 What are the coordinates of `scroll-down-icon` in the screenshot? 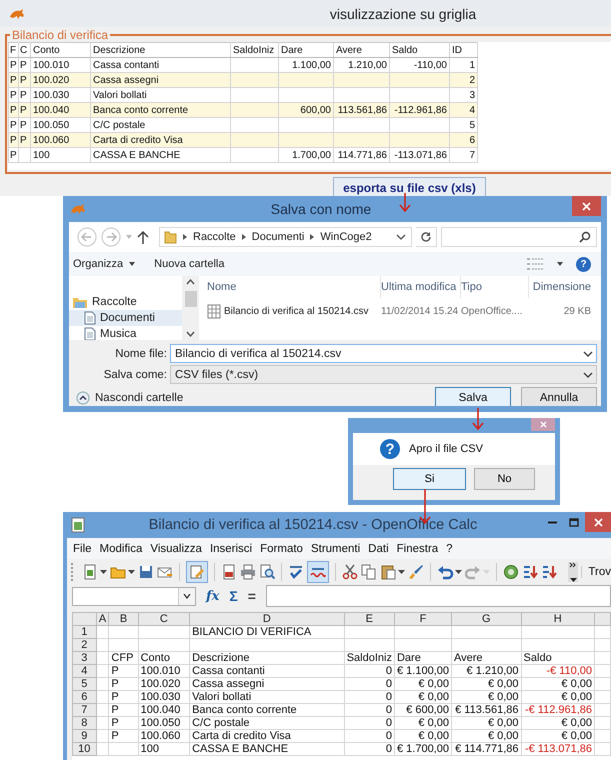 It's located at (190, 334).